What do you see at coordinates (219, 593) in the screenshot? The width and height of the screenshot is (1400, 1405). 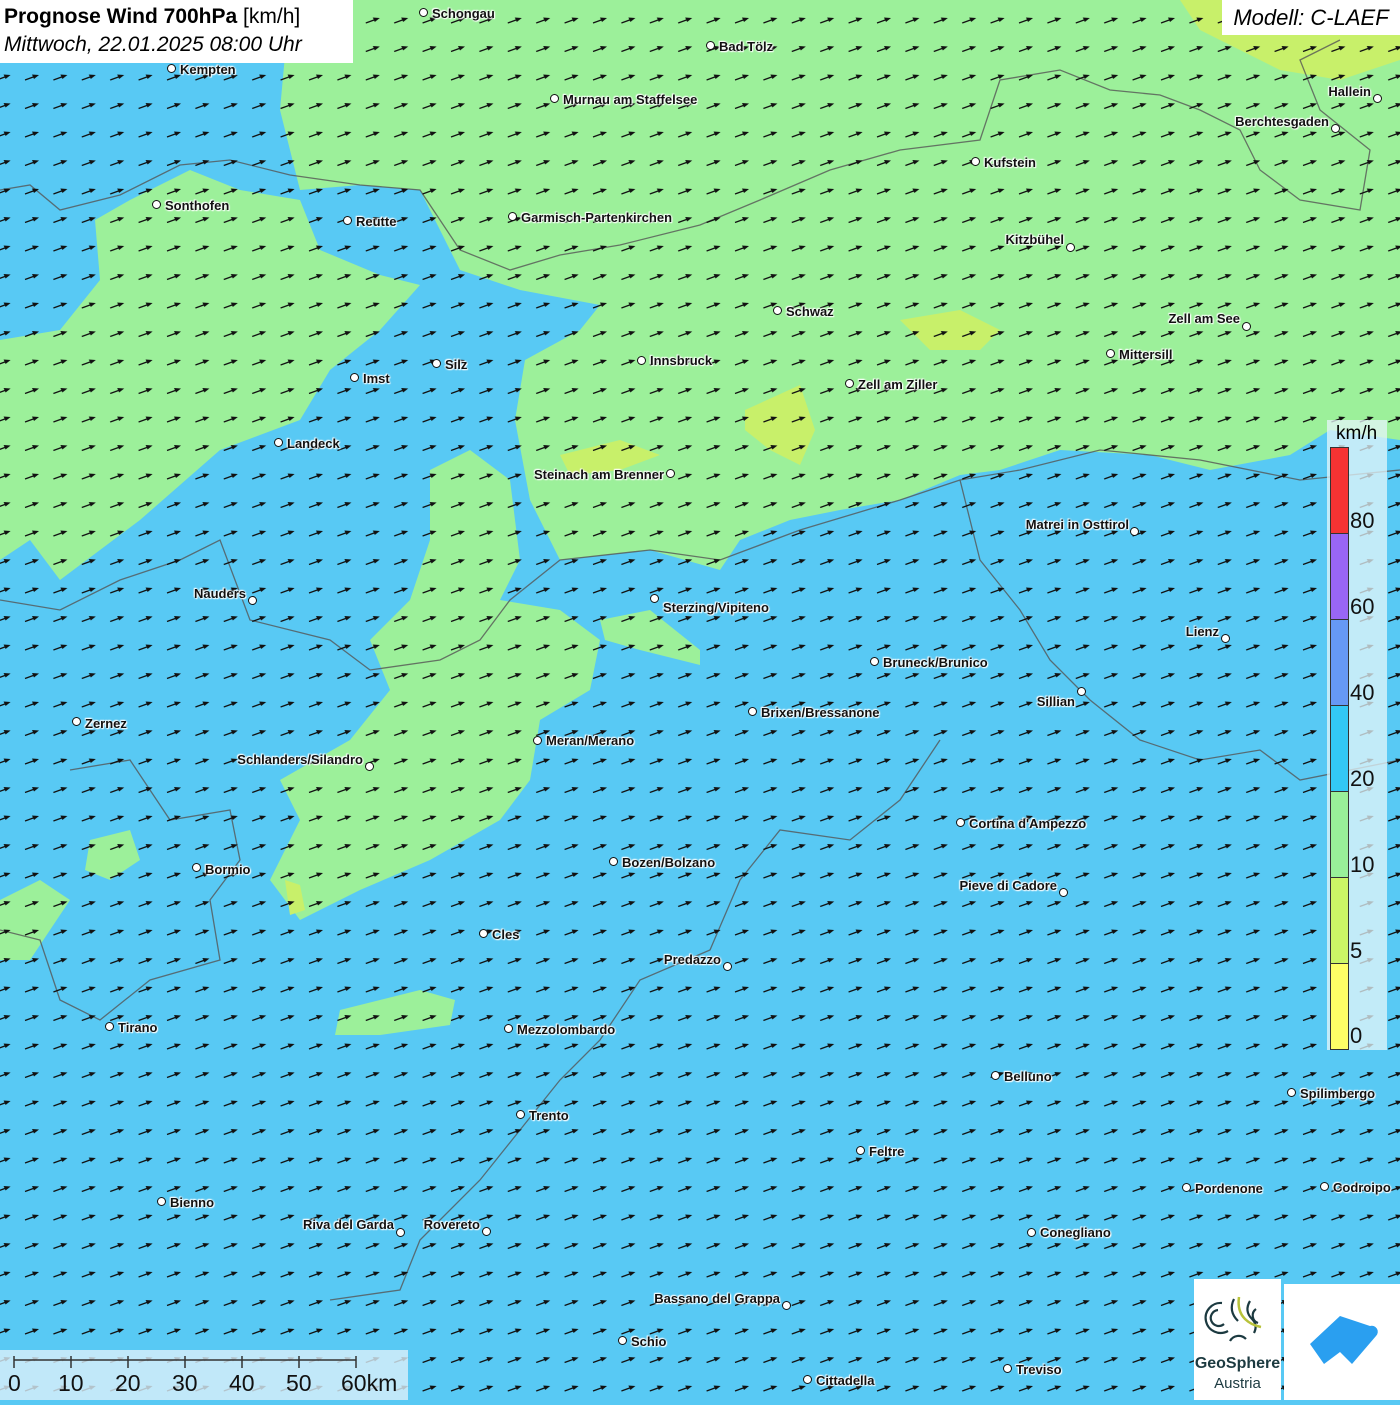 I see `city-label: Nauders` at bounding box center [219, 593].